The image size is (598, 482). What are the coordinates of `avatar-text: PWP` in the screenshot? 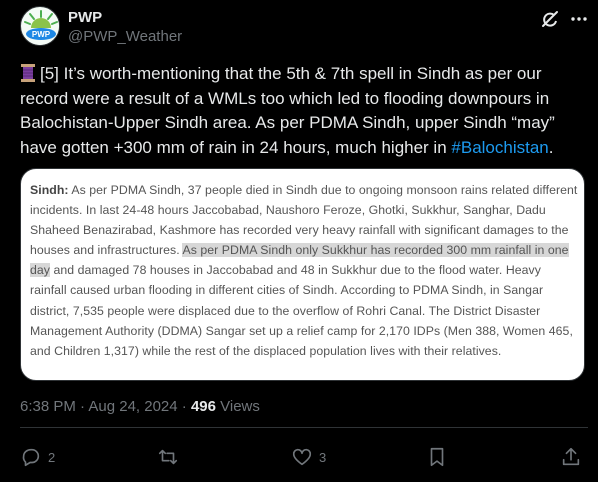 It's located at (41, 34).